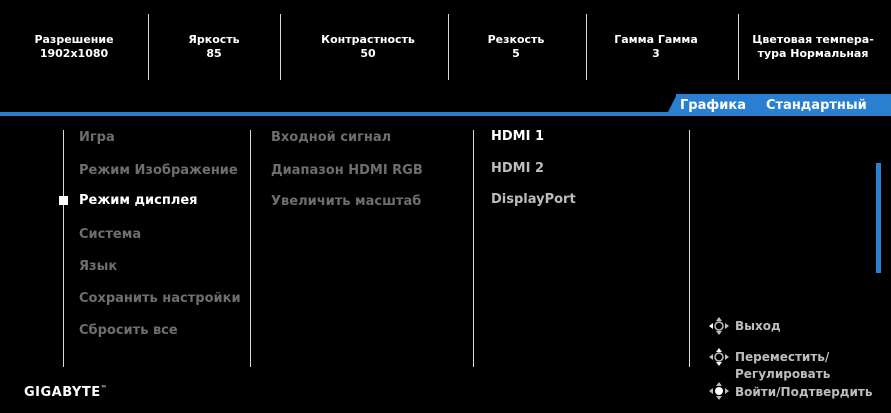 This screenshot has height=413, width=891. I want to click on joystick-left-icon, so click(719, 326).